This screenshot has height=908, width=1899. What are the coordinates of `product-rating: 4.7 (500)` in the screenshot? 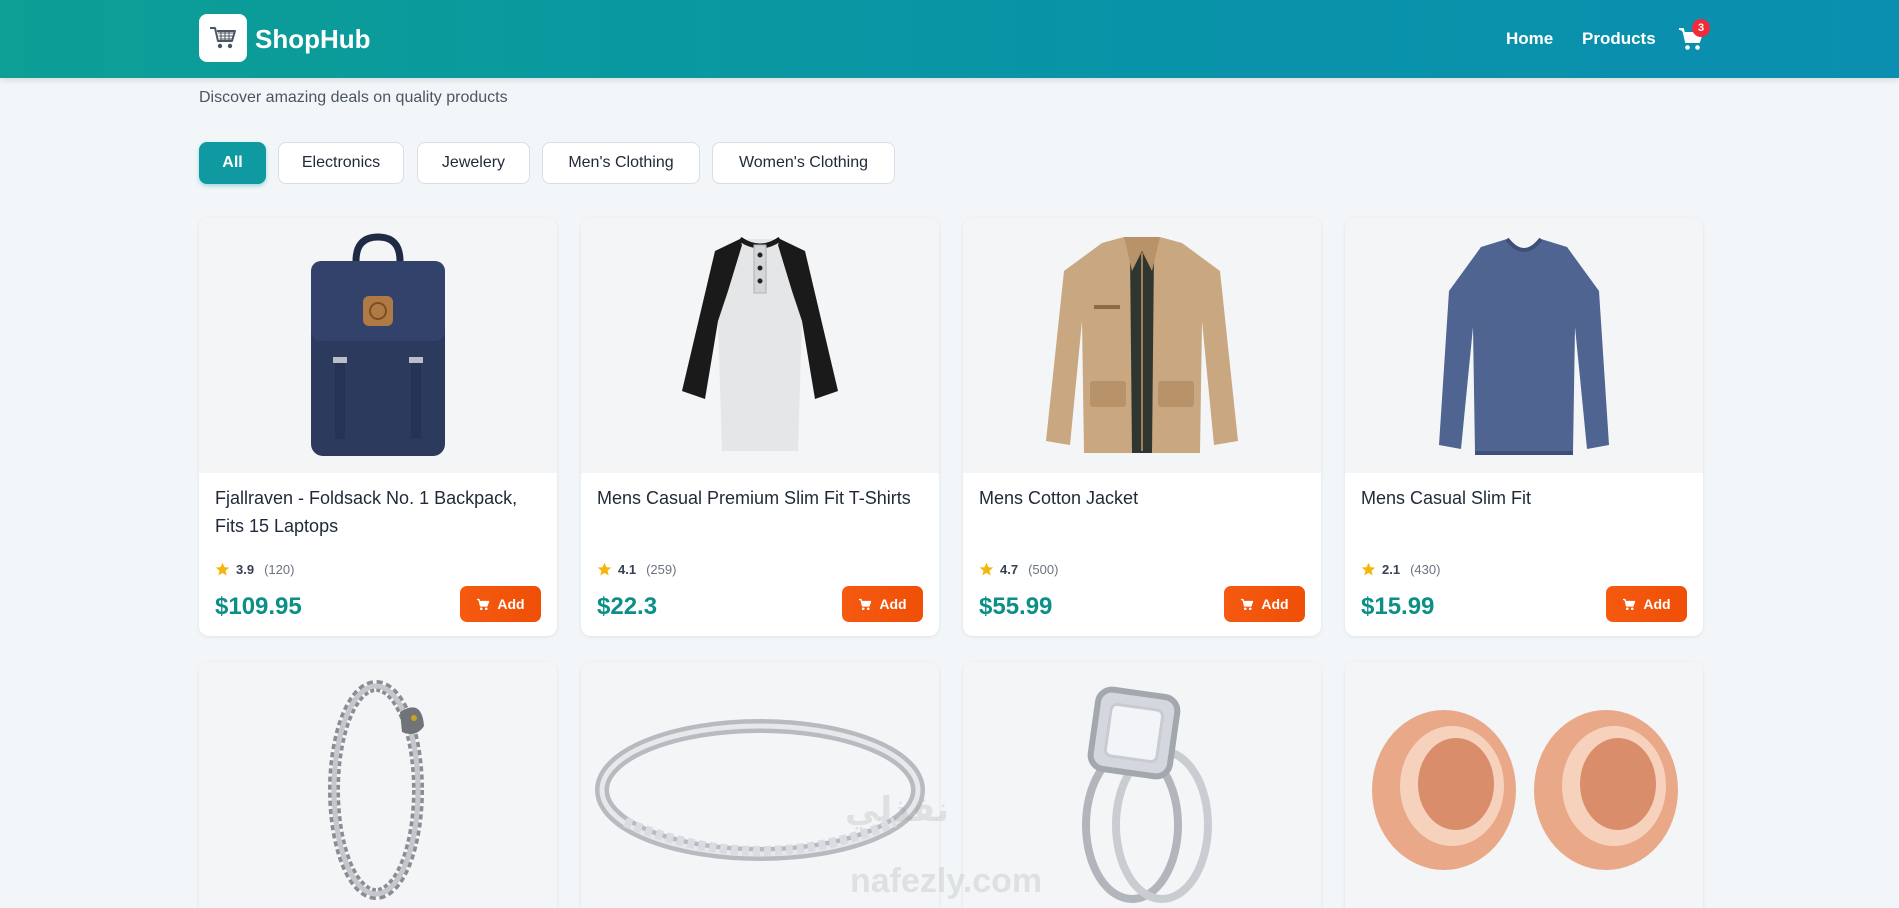 It's located at (1018, 569).